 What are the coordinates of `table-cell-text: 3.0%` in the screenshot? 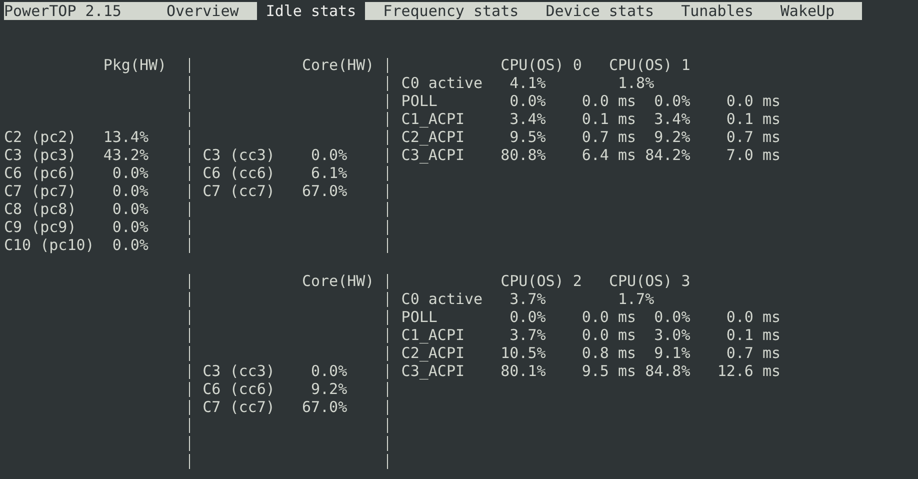 It's located at (671, 335).